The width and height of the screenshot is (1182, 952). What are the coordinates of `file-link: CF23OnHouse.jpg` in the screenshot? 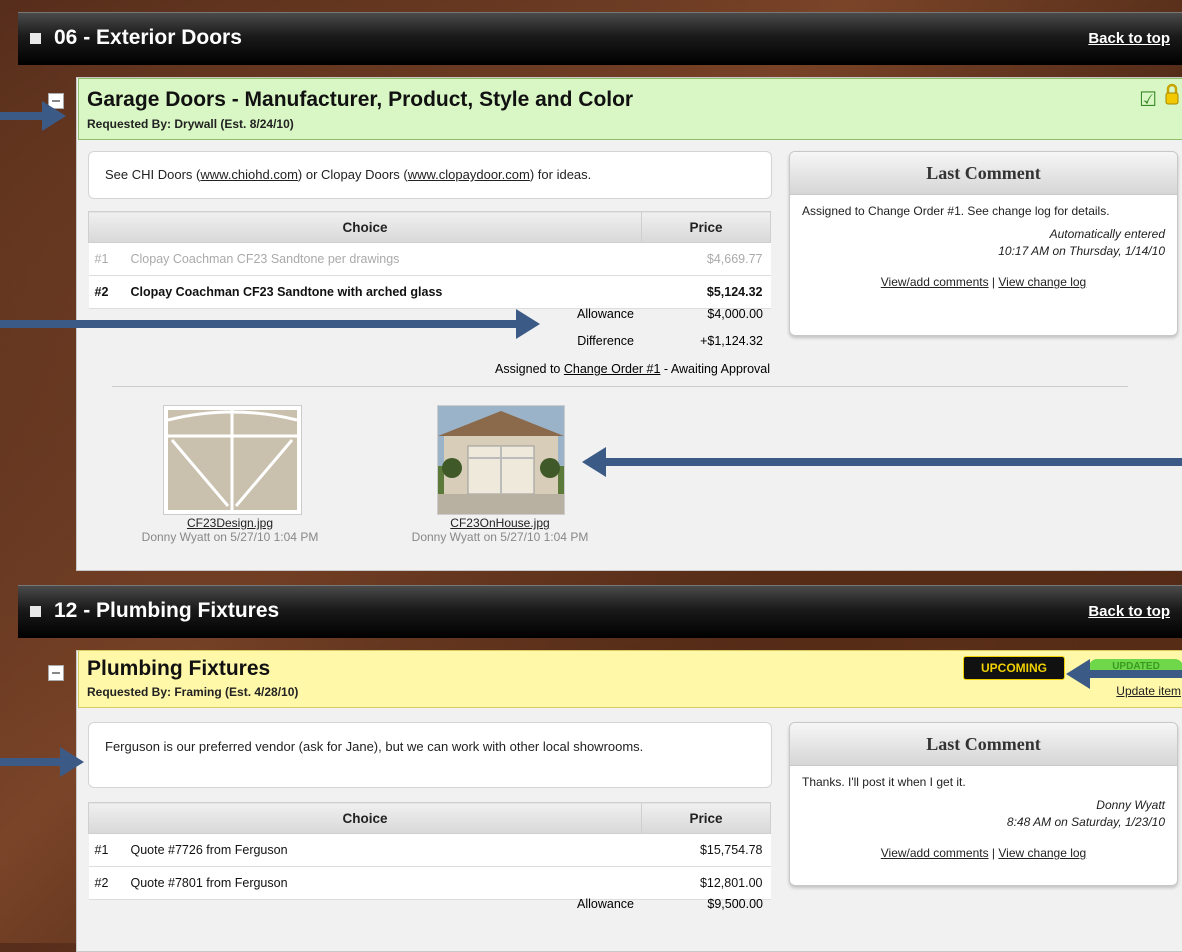 It's located at (499, 523).